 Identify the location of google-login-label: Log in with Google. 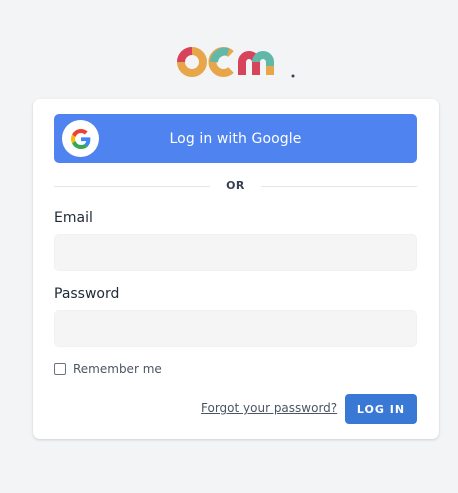
(235, 138).